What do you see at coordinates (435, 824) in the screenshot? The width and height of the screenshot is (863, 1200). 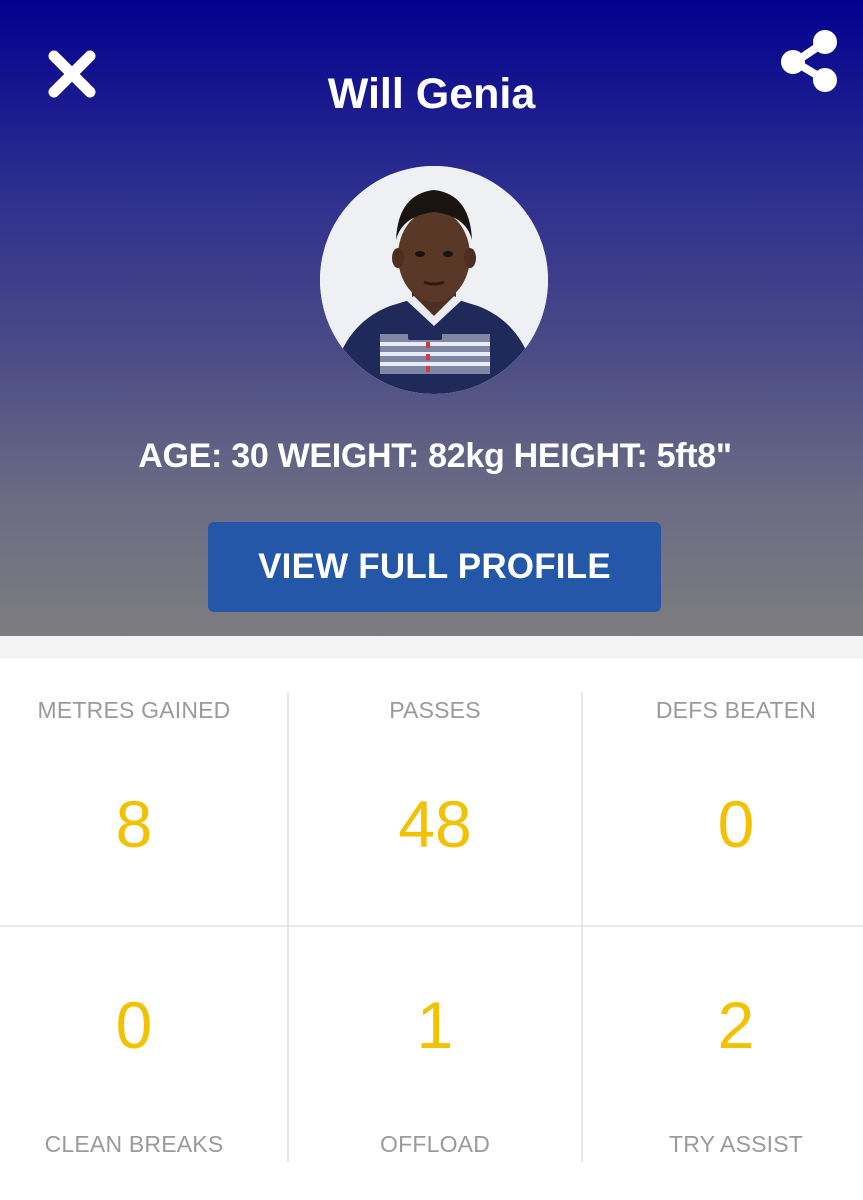 I see `stat-value-passes: 48` at bounding box center [435, 824].